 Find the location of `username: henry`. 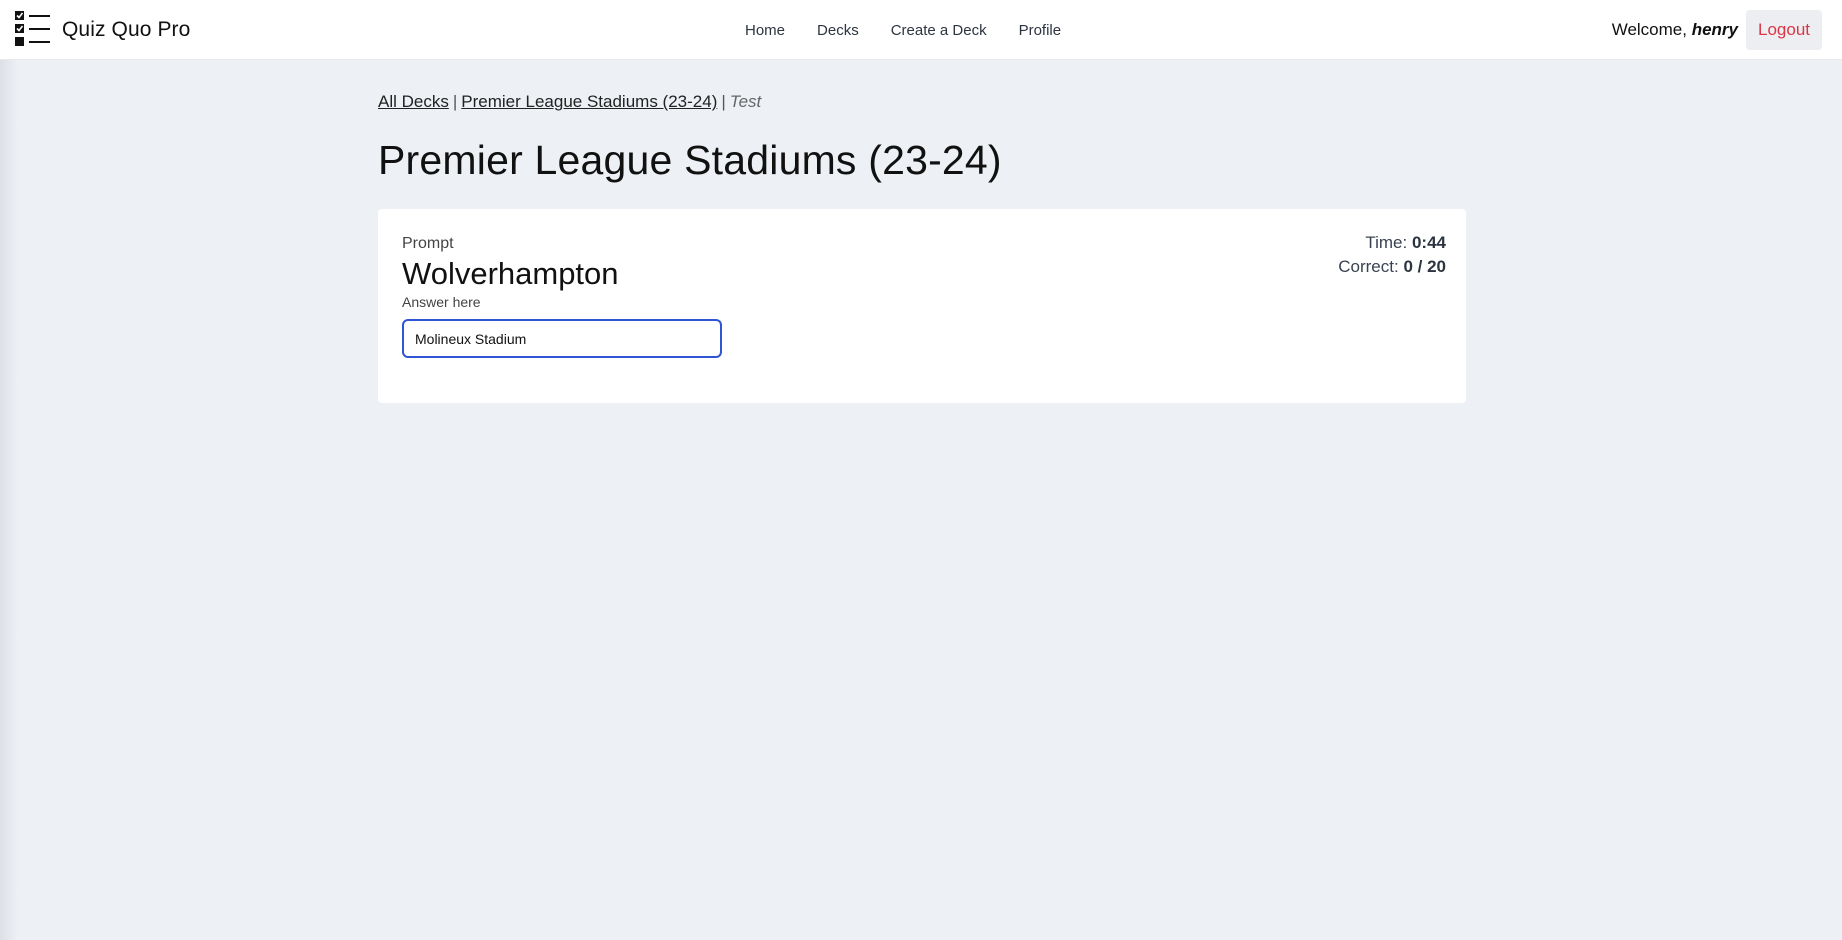

username: henry is located at coordinates (1714, 29).